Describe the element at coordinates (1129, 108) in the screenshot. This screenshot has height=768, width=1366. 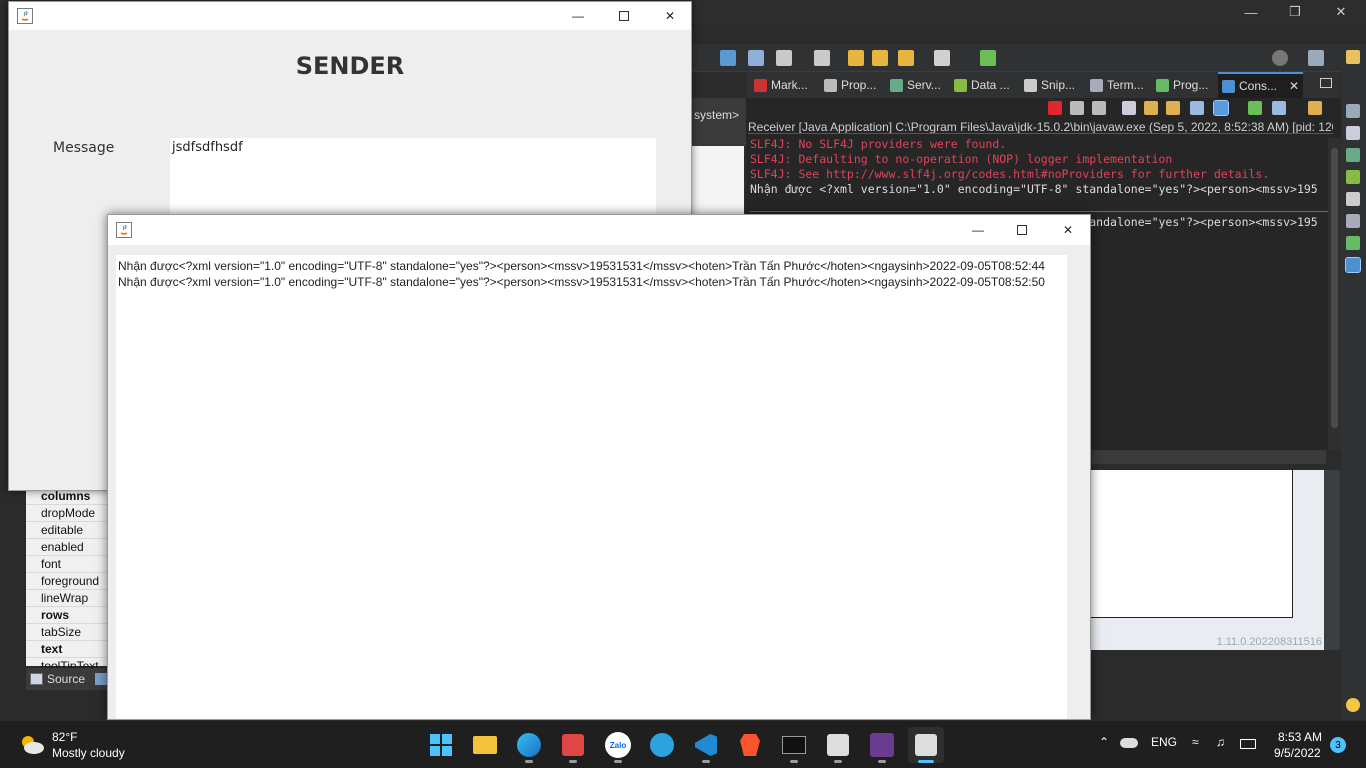
I see `clear-console-icon` at that location.